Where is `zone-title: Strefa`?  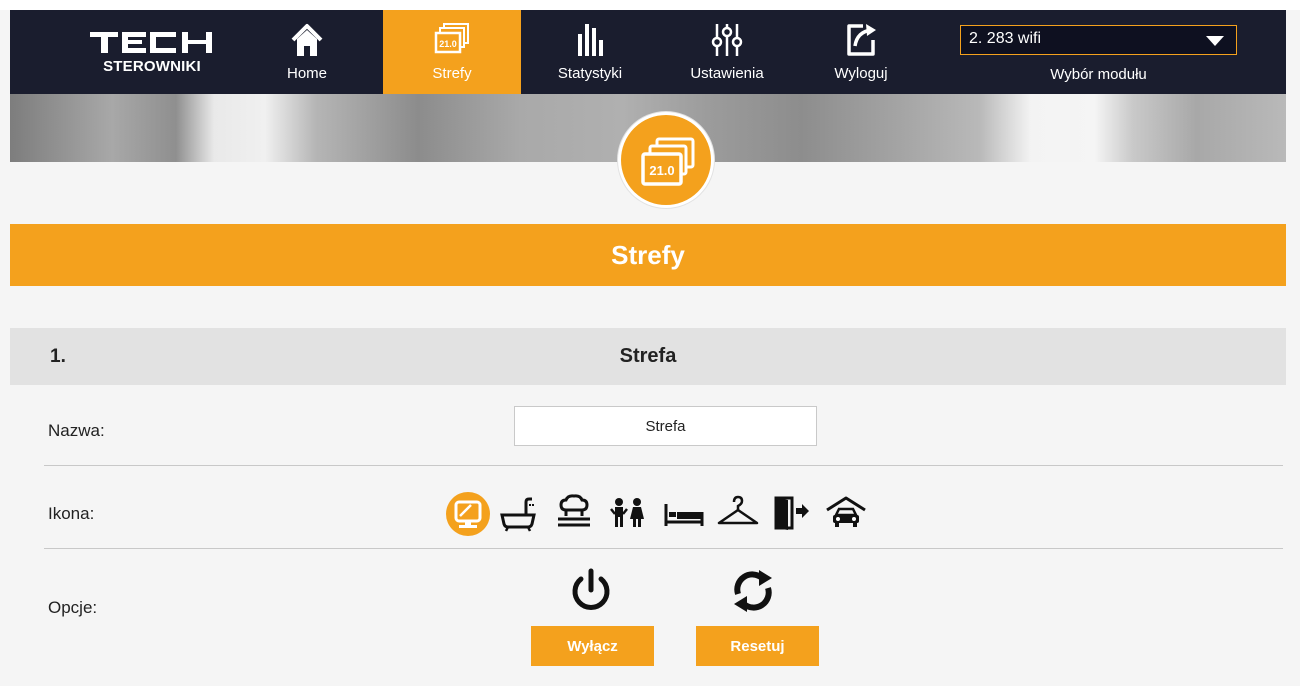 zone-title: Strefa is located at coordinates (648, 356).